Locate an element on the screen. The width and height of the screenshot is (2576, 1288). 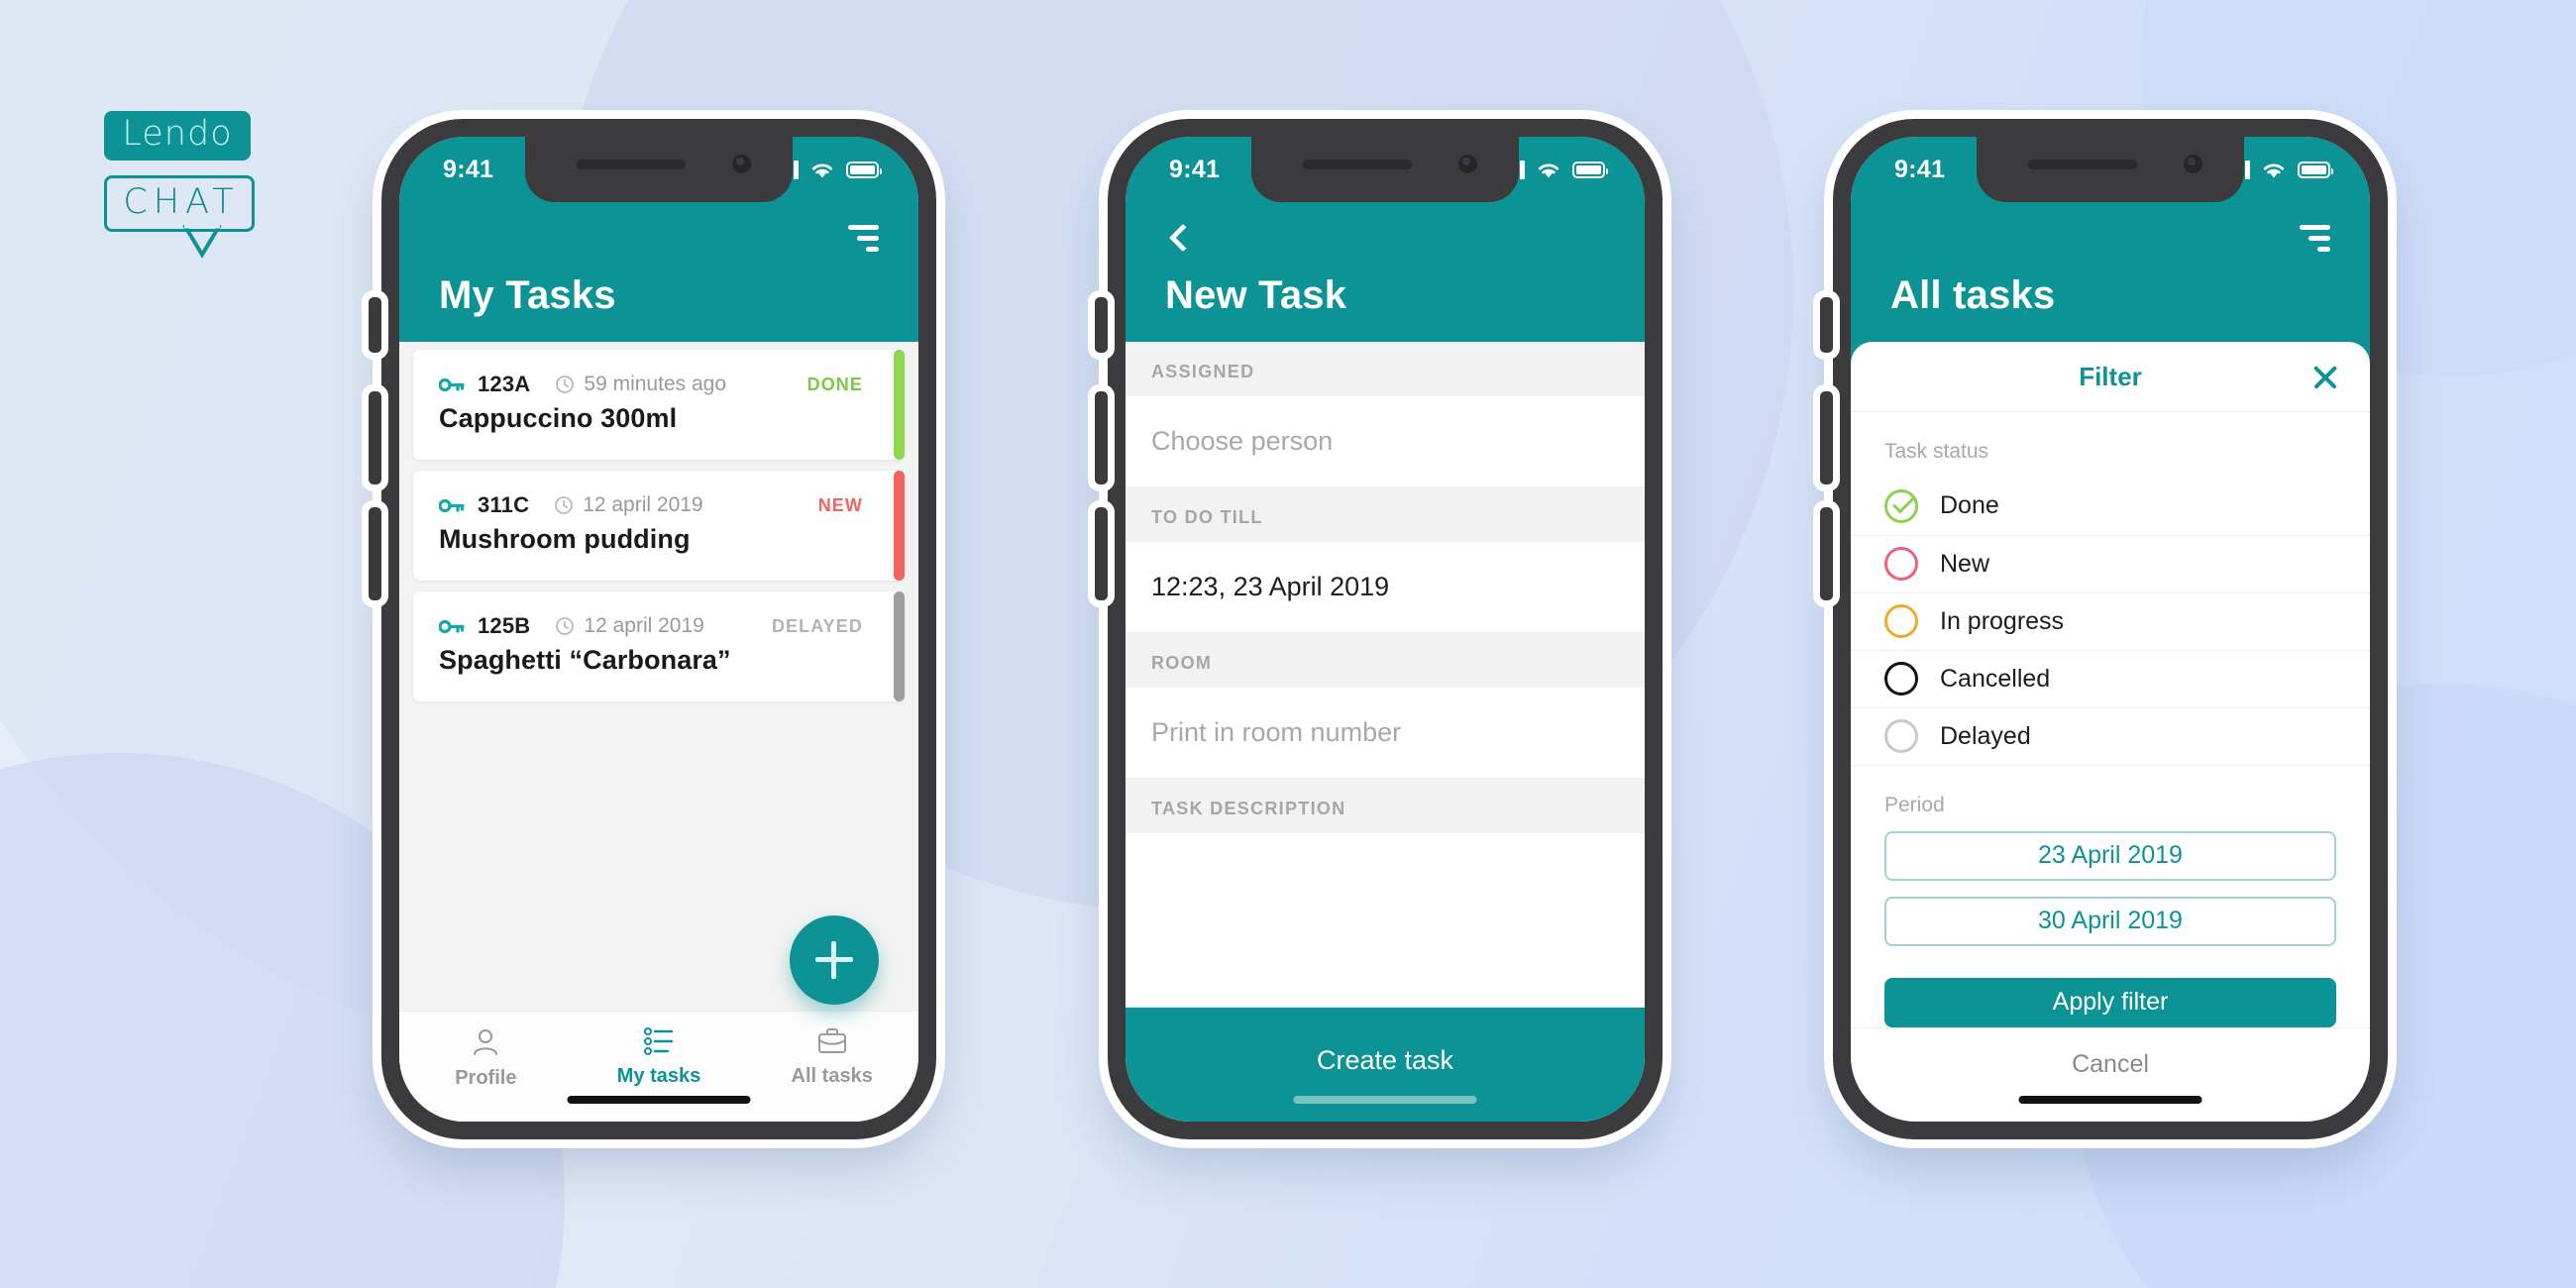
task-time: 59 minutes ago is located at coordinates (640, 384).